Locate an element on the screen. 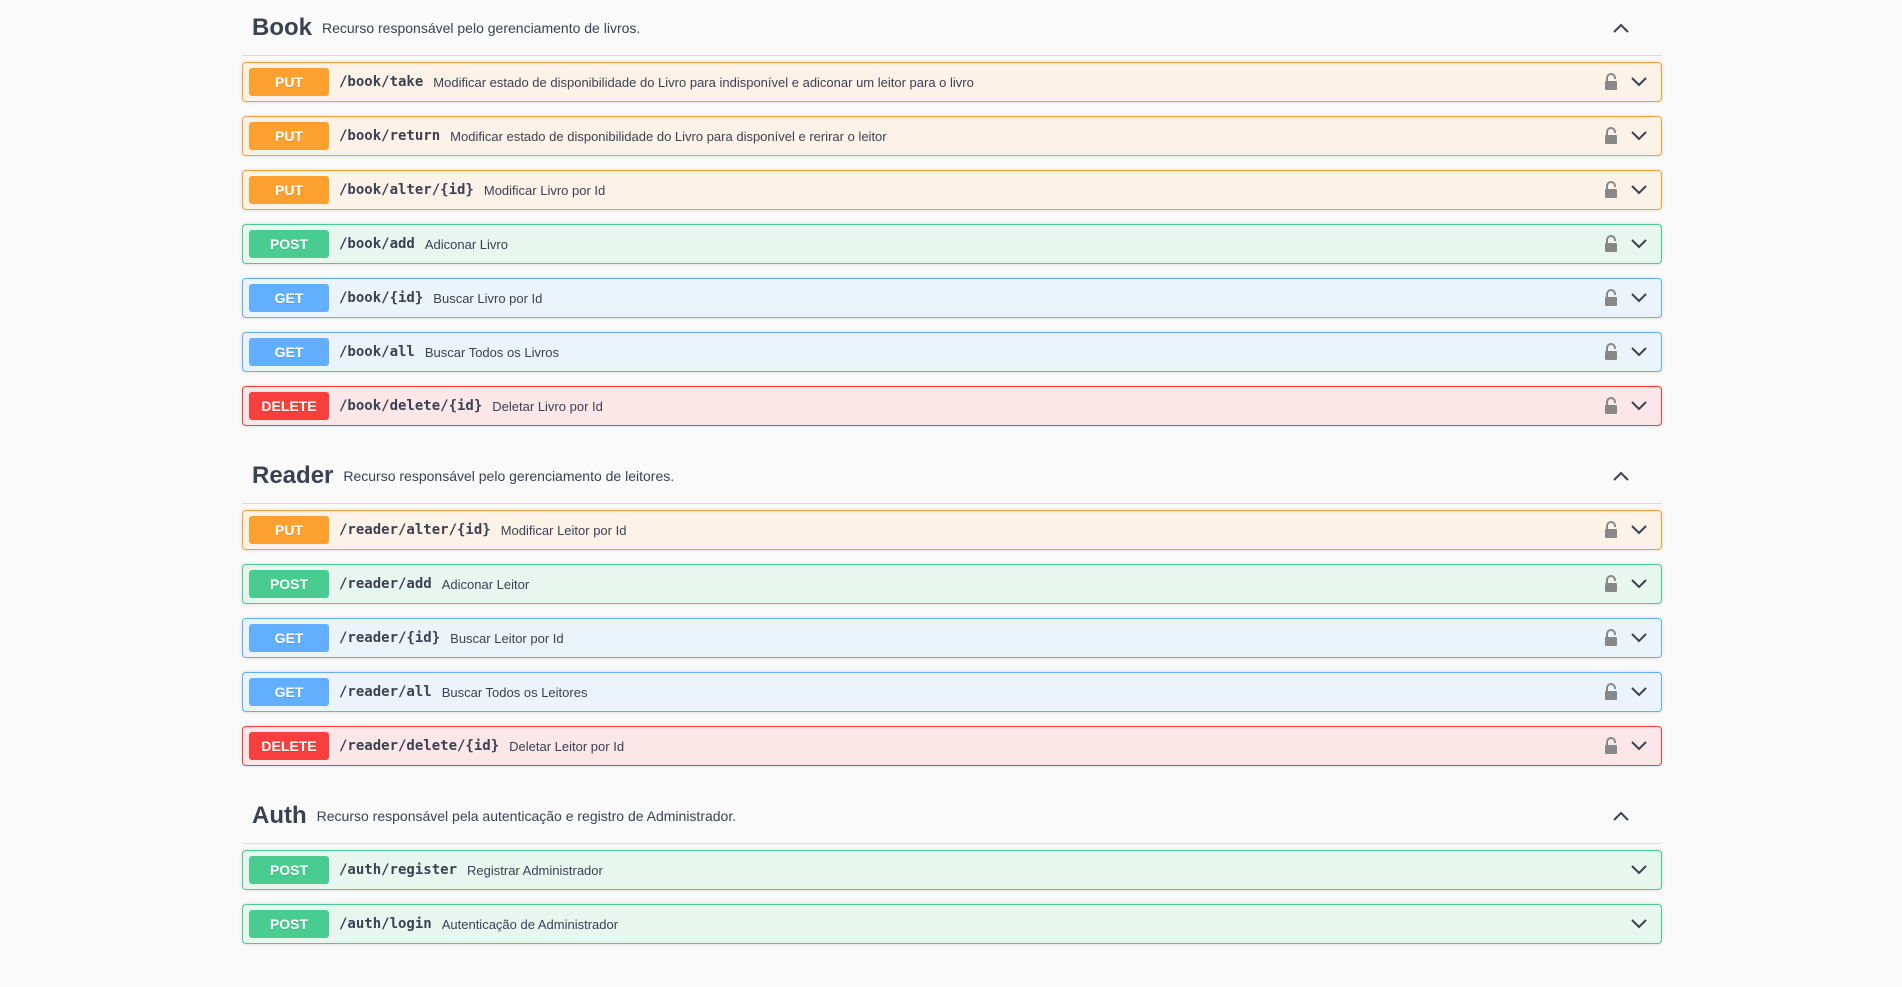 This screenshot has height=987, width=1902. operation-summary: Adiconar Leitor is located at coordinates (485, 584).